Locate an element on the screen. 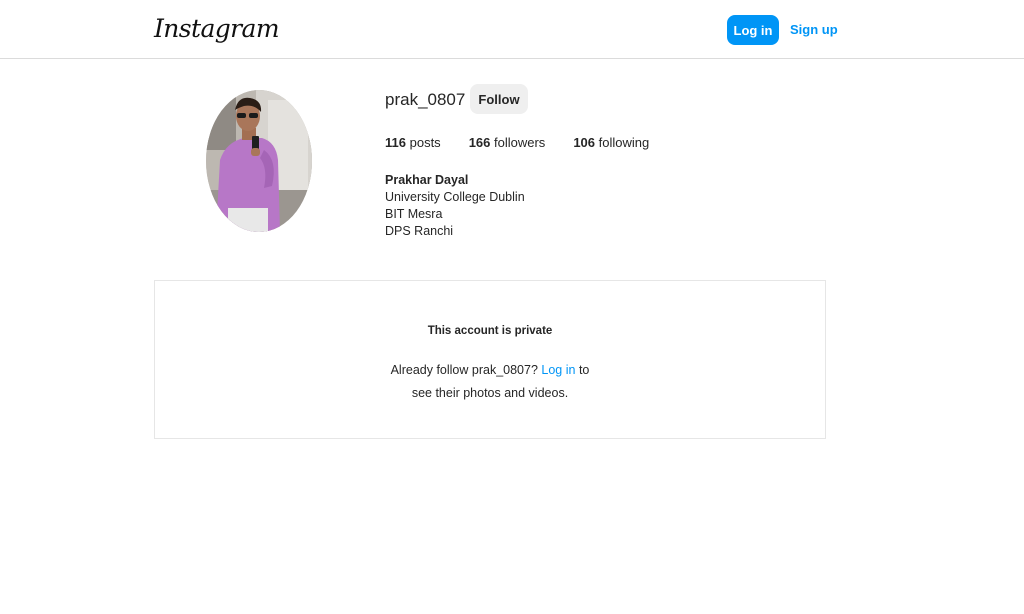 Image resolution: width=1024 pixels, height=614 pixels. private-text-line2: see their photos and videos. is located at coordinates (490, 393).